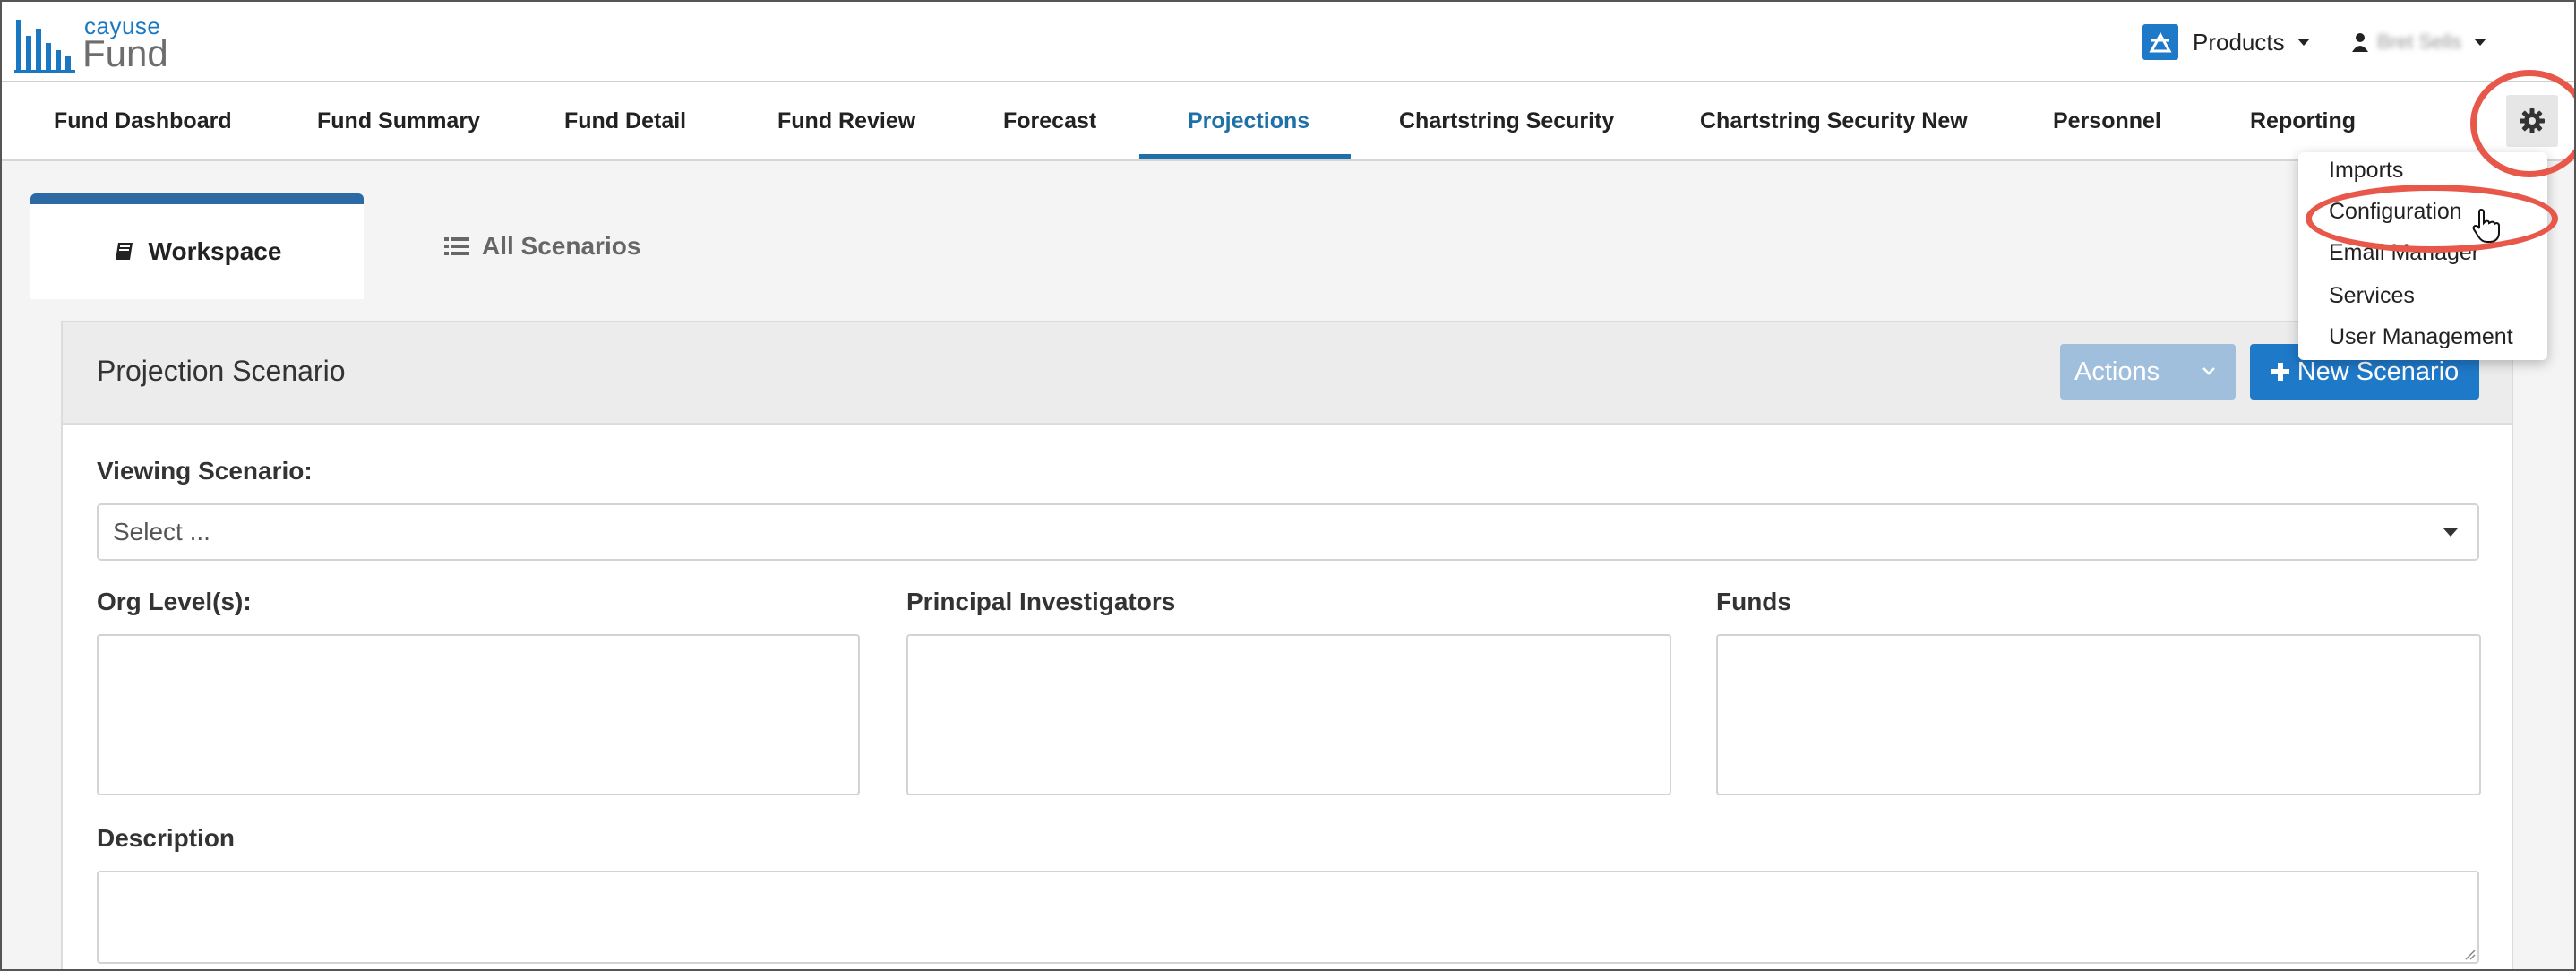  I want to click on panel-title: Projection Scenario, so click(221, 371).